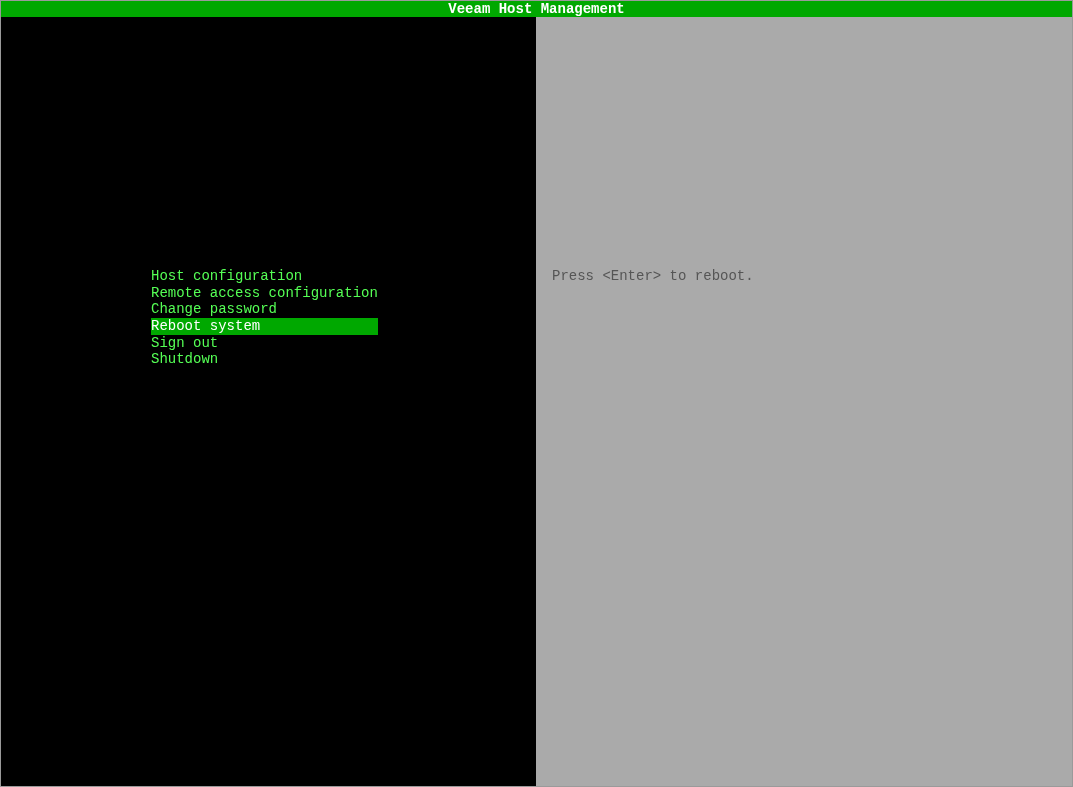 The width and height of the screenshot is (1073, 787). What do you see at coordinates (653, 276) in the screenshot?
I see `description-text: Press <Enter> to reboot.` at bounding box center [653, 276].